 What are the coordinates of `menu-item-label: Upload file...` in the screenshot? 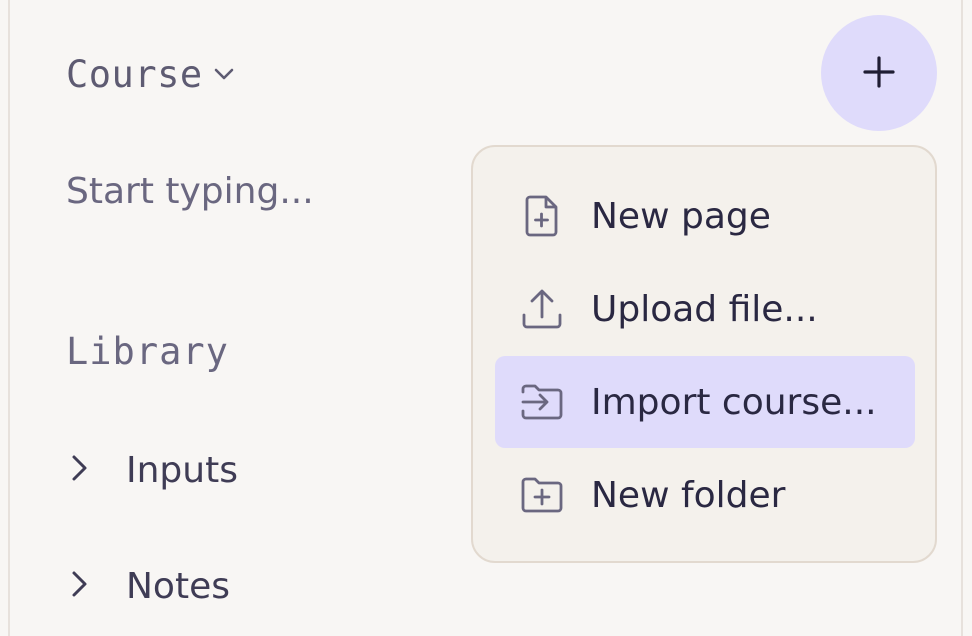 It's located at (704, 309).